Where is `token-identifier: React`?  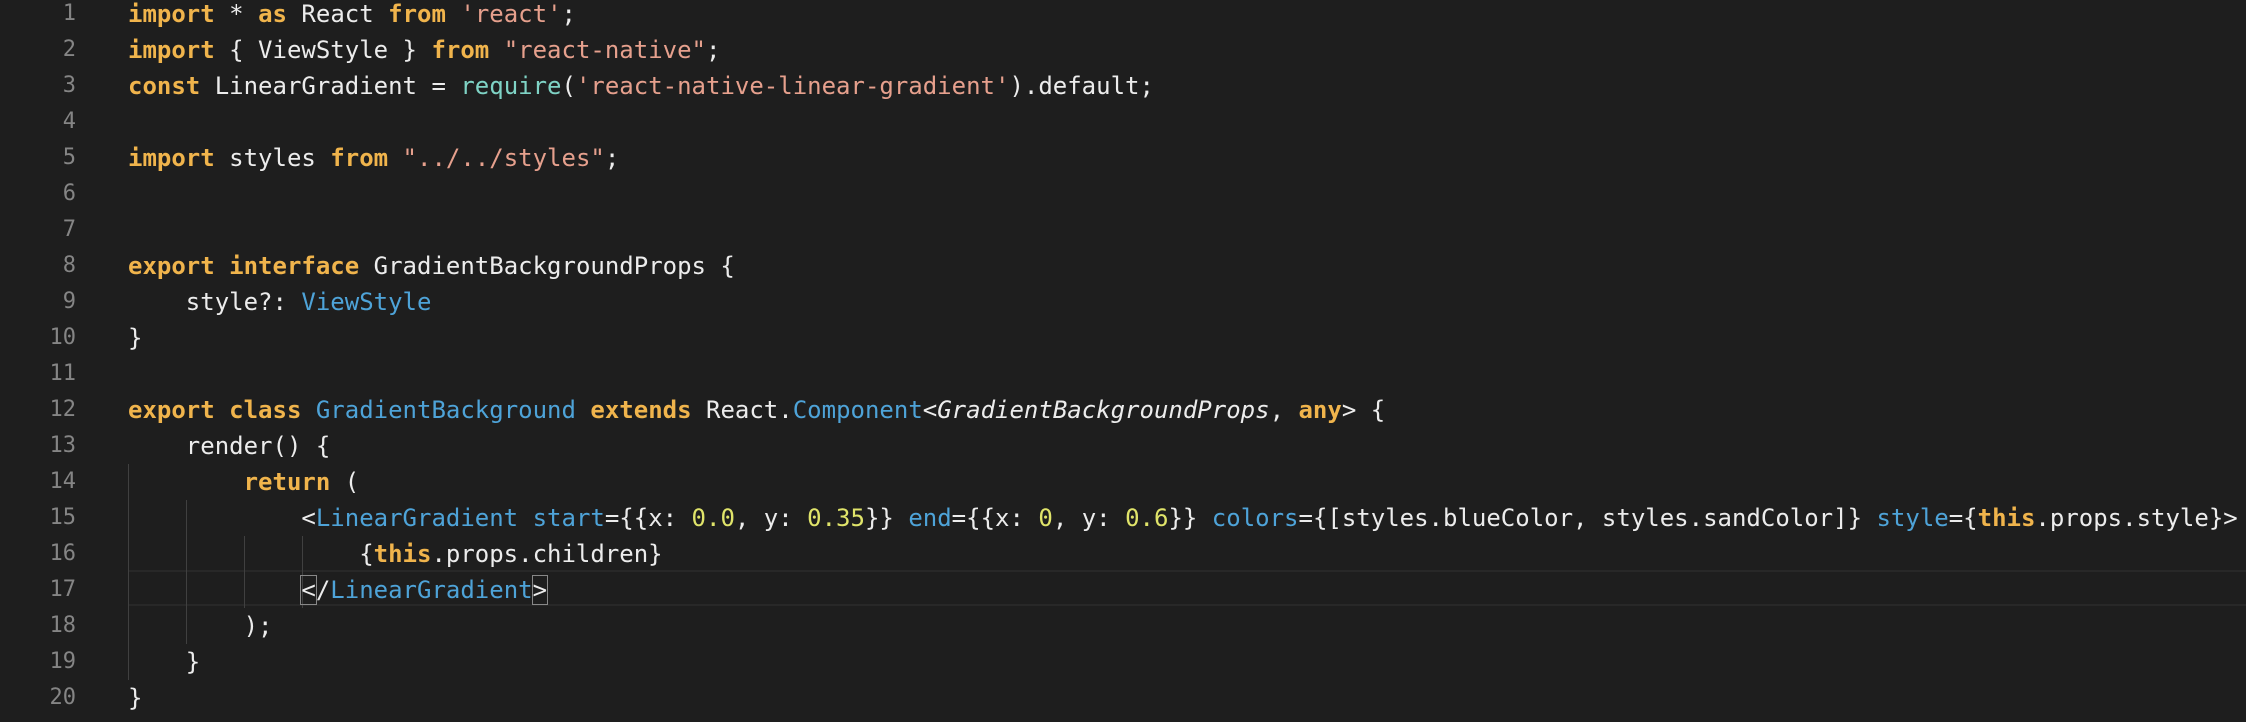 token-identifier: React is located at coordinates (337, 14).